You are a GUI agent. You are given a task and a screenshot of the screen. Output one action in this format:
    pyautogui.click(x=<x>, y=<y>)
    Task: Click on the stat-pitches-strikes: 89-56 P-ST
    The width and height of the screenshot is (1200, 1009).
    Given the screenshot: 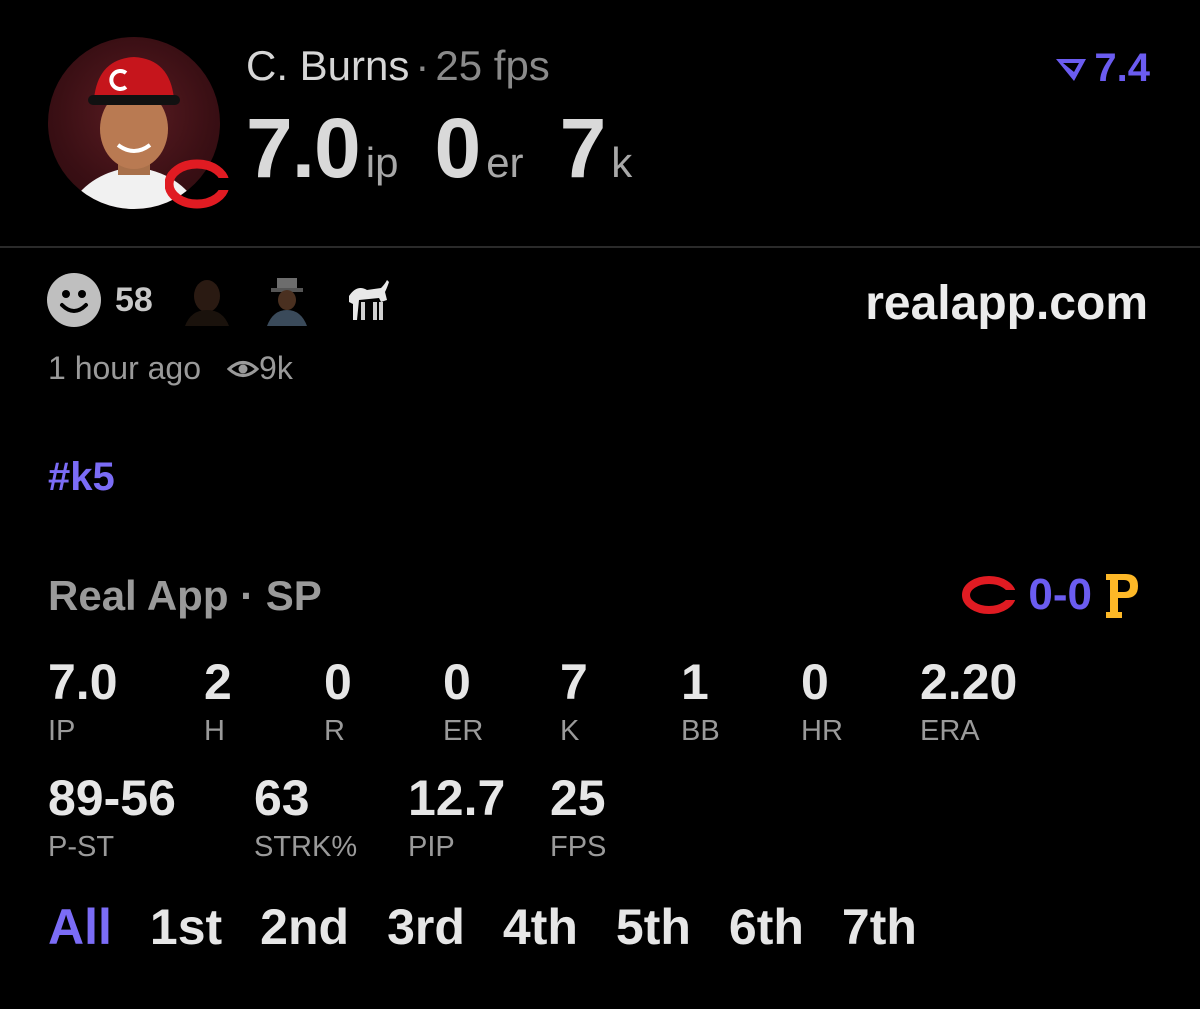 What is the action you would take?
    pyautogui.click(x=112, y=818)
    